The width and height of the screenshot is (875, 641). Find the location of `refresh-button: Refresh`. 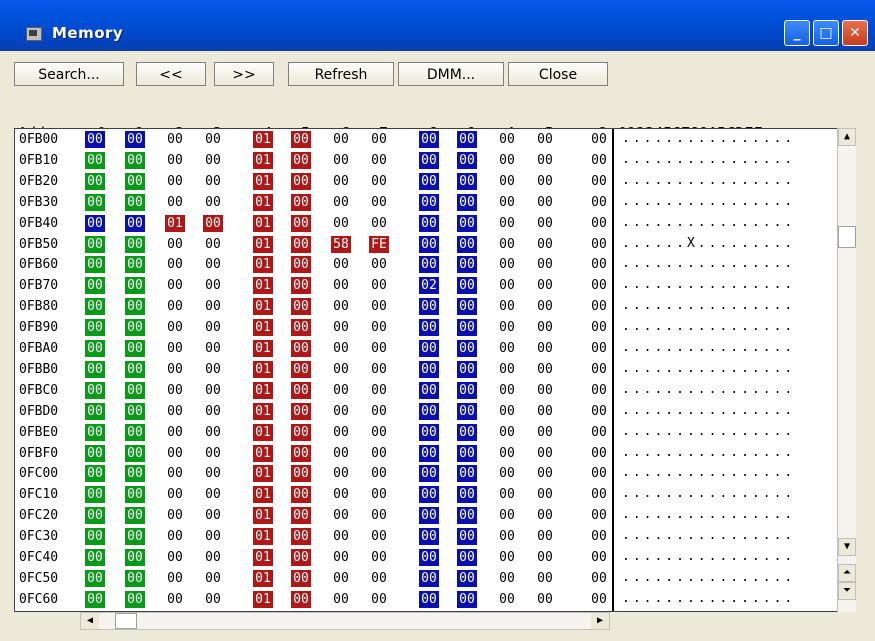

refresh-button: Refresh is located at coordinates (341, 74).